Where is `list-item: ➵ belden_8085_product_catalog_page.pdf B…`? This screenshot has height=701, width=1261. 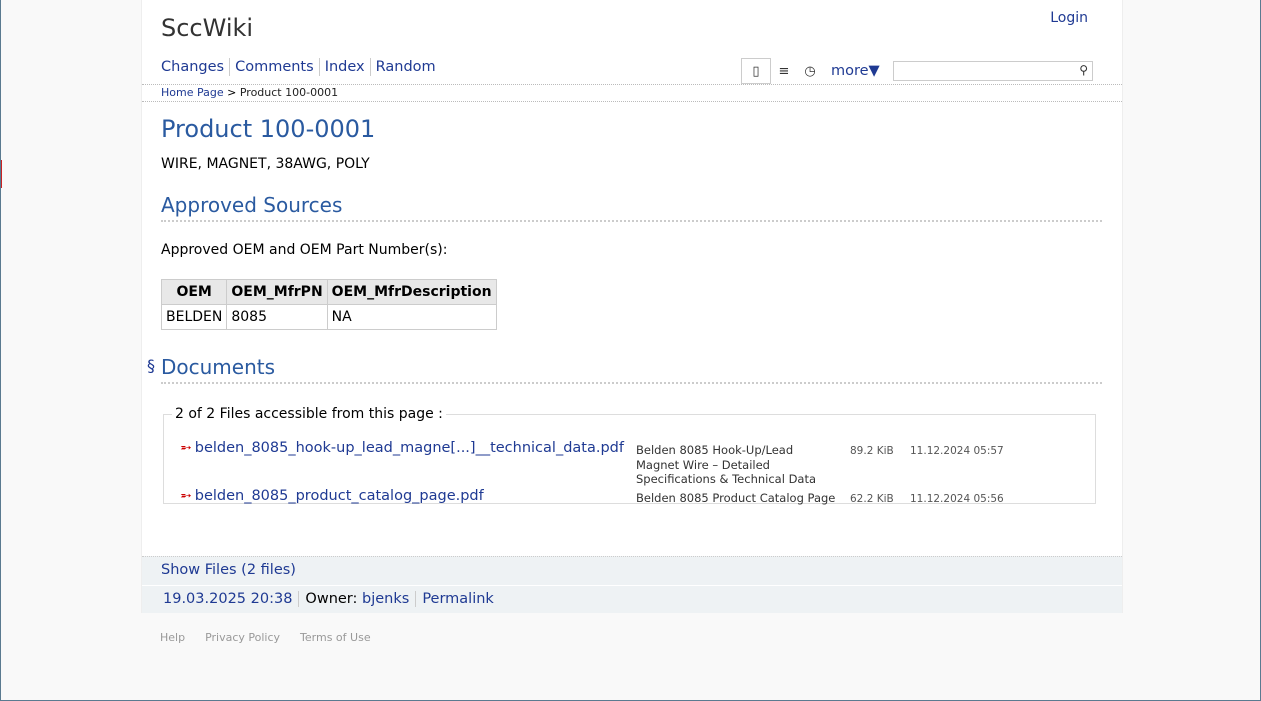 list-item: ➵ belden_8085_product_catalog_page.pdf B… is located at coordinates (600, 497).